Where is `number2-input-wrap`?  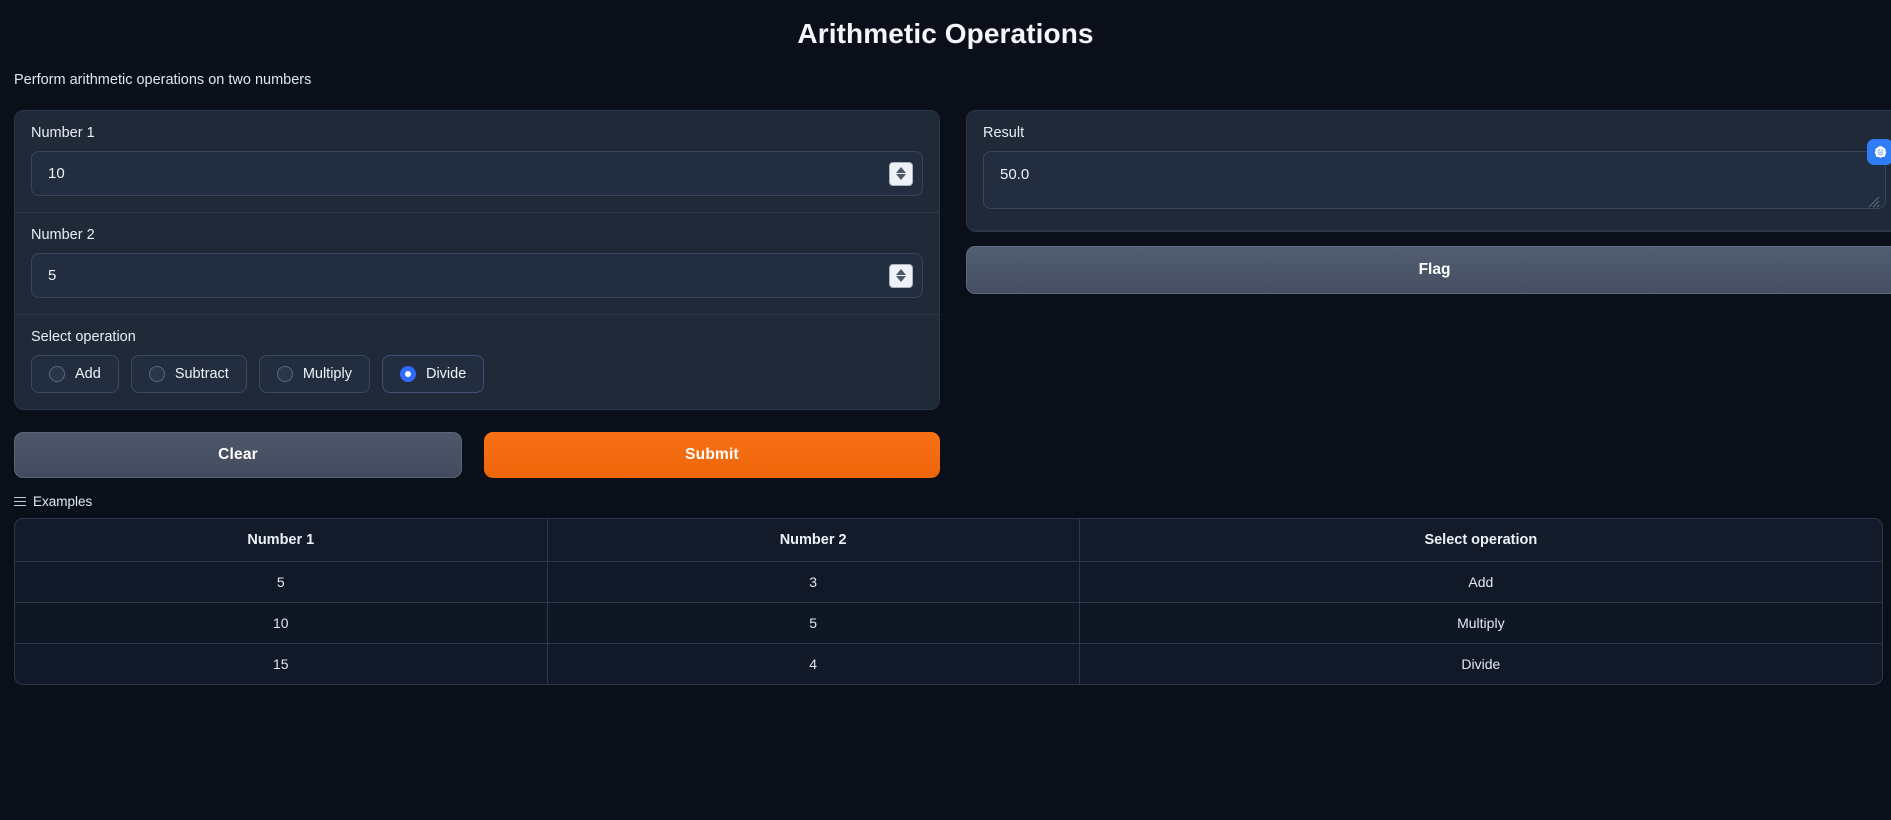 number2-input-wrap is located at coordinates (477, 275).